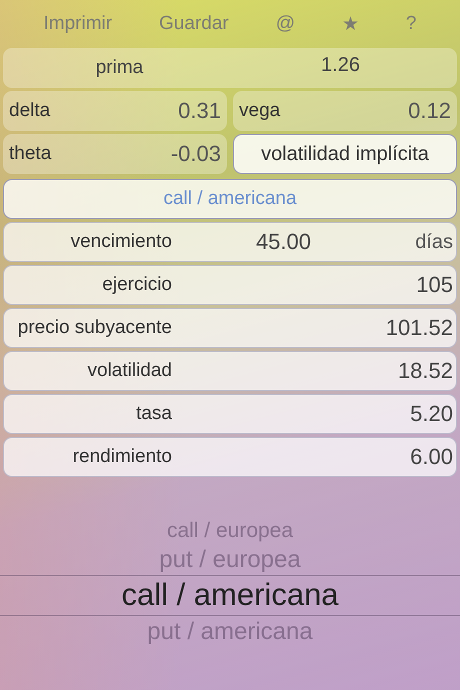 This screenshot has height=690, width=460. Describe the element at coordinates (199, 111) in the screenshot. I see `greek-value: 0.31` at that location.